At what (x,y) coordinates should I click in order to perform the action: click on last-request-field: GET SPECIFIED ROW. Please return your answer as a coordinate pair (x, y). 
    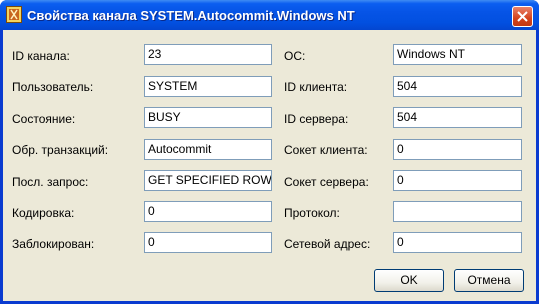
    Looking at the image, I should click on (208, 180).